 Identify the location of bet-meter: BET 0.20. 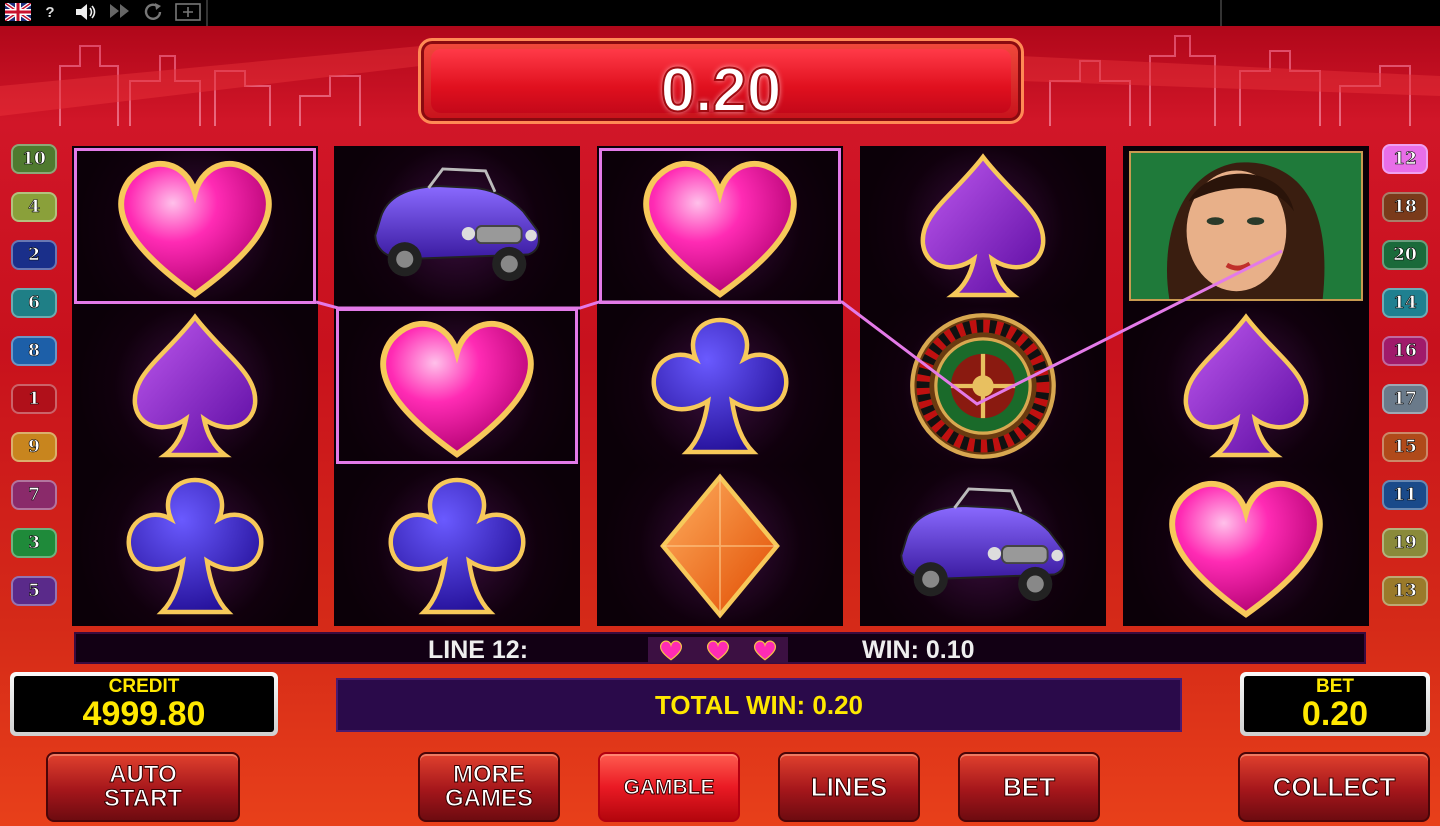
(1335, 704).